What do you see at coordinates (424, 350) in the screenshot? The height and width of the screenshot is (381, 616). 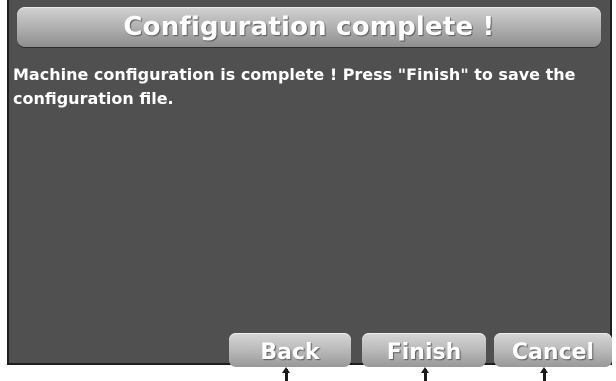 I see `finish-button: Finish` at bounding box center [424, 350].